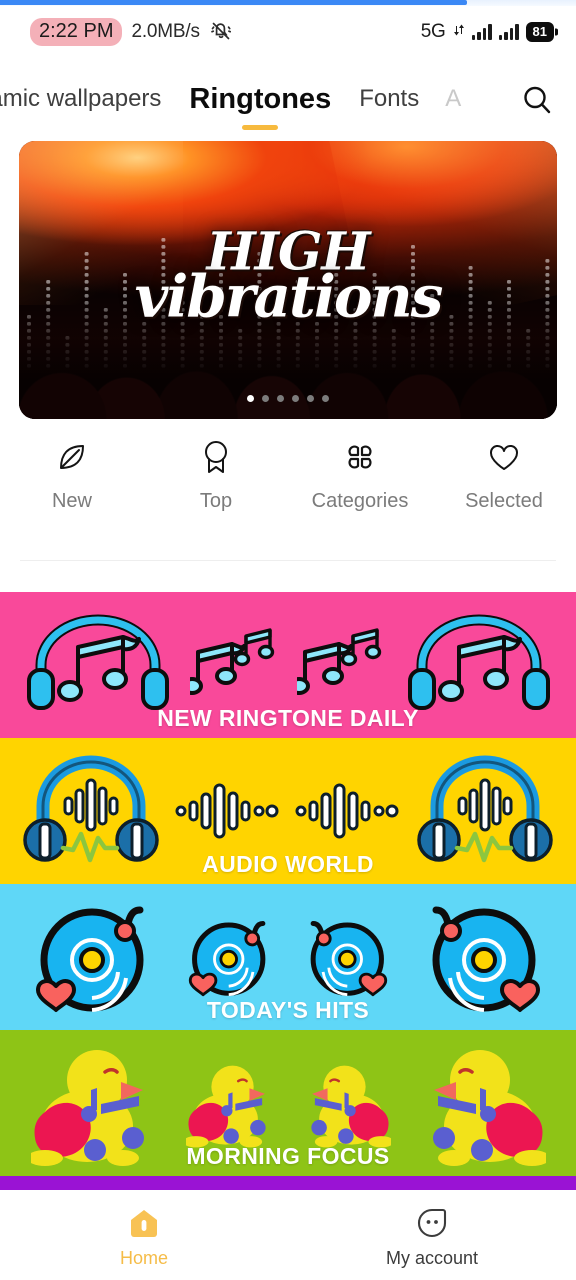 This screenshot has width=576, height=1280. Describe the element at coordinates (539, 32) in the screenshot. I see `battery-indicator: 81` at that location.